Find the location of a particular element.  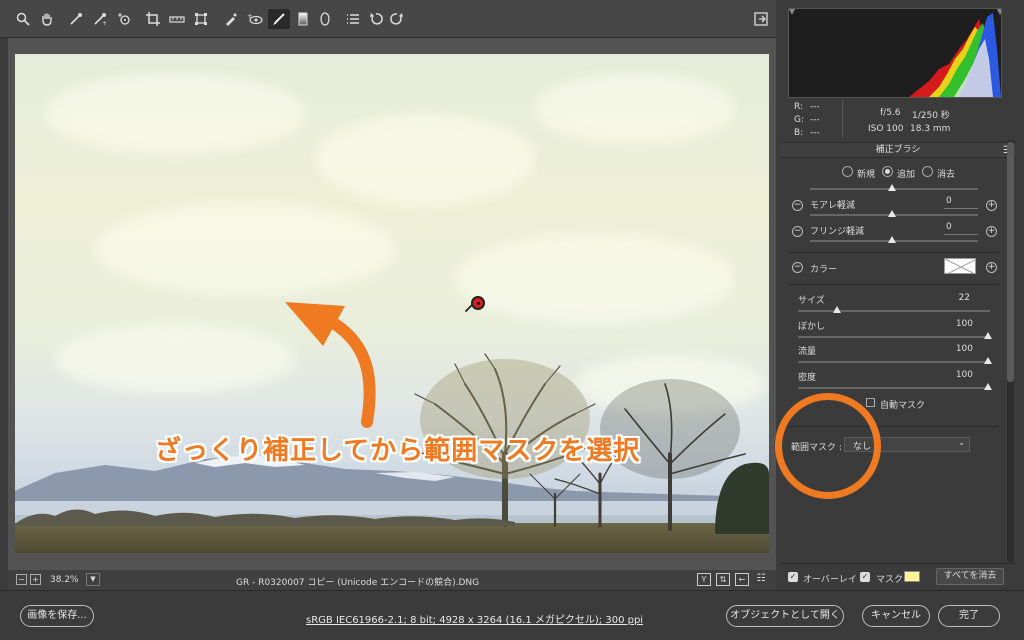

chevron-down-icon: ⌄ is located at coordinates (961, 442).